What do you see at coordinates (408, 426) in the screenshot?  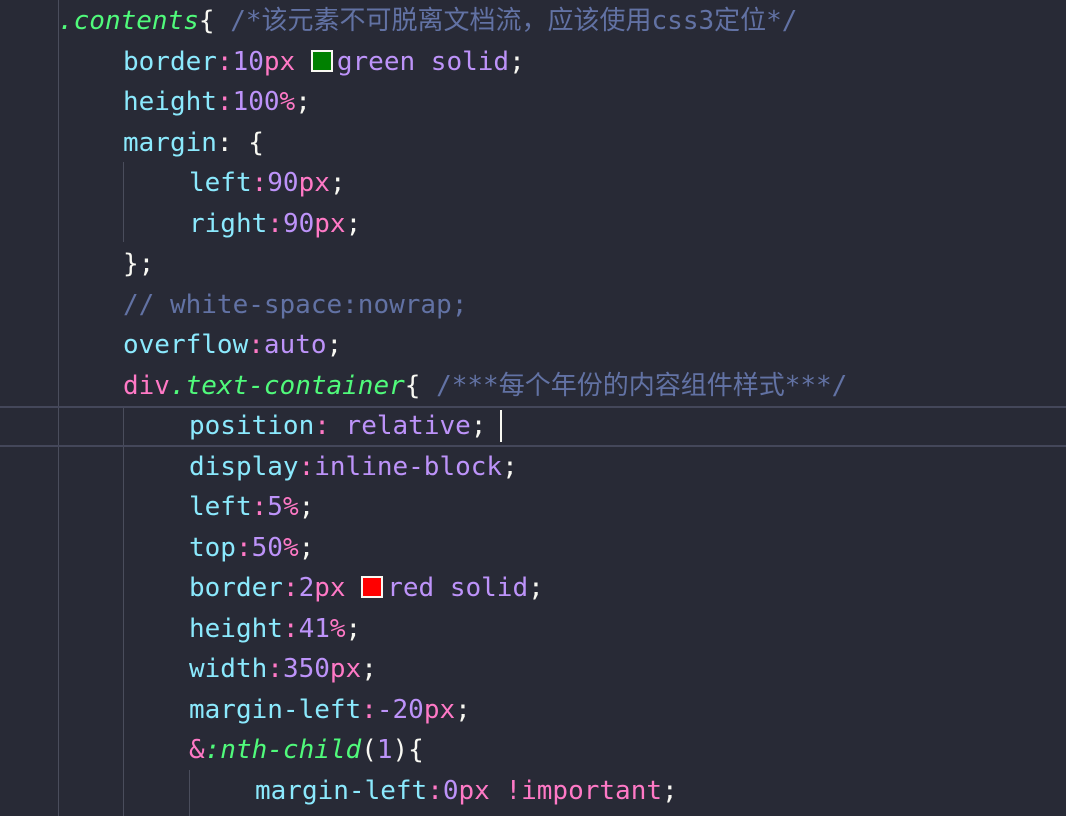 I see `css-value: relative` at bounding box center [408, 426].